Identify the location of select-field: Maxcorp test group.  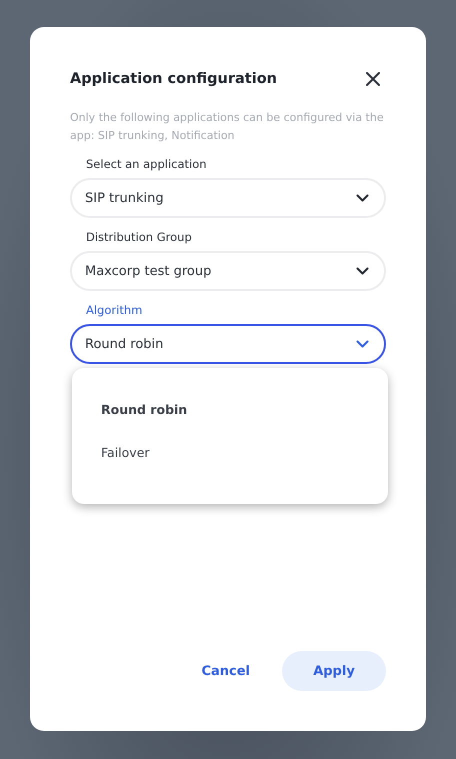
(228, 271).